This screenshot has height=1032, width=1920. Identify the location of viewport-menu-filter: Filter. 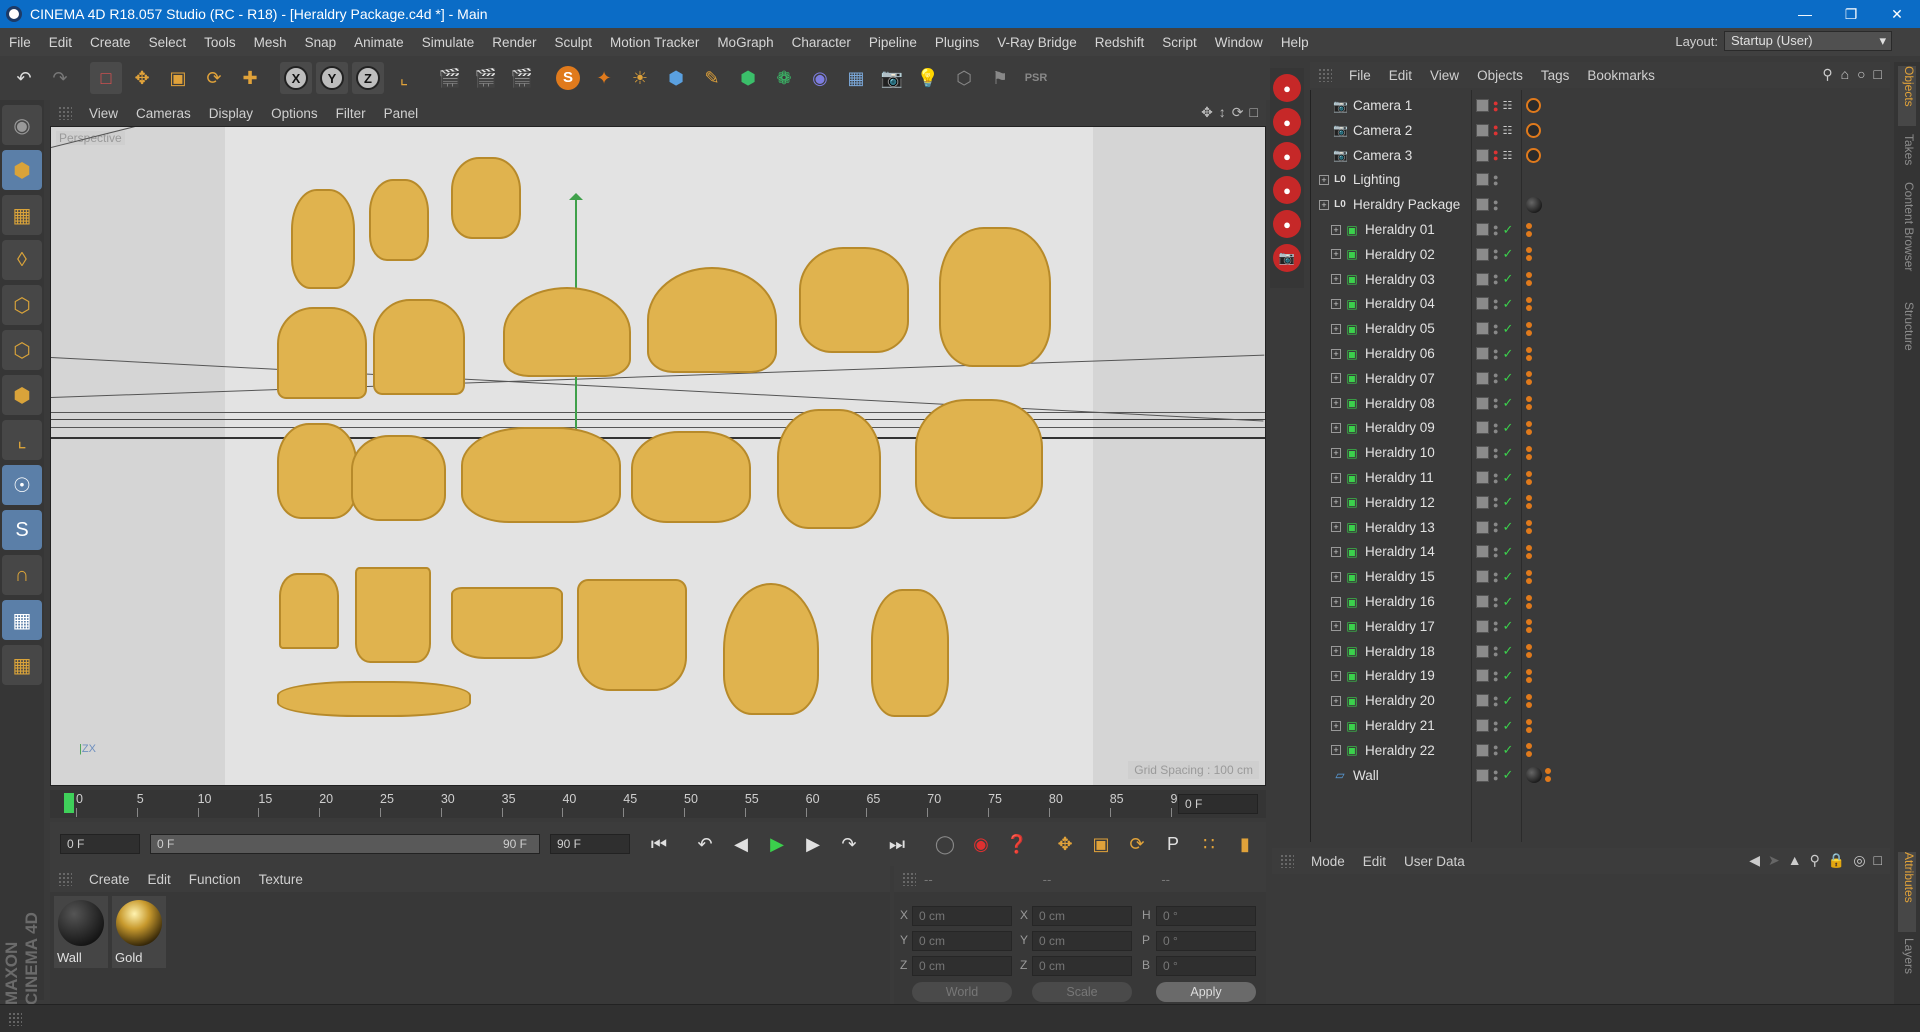
(351, 113).